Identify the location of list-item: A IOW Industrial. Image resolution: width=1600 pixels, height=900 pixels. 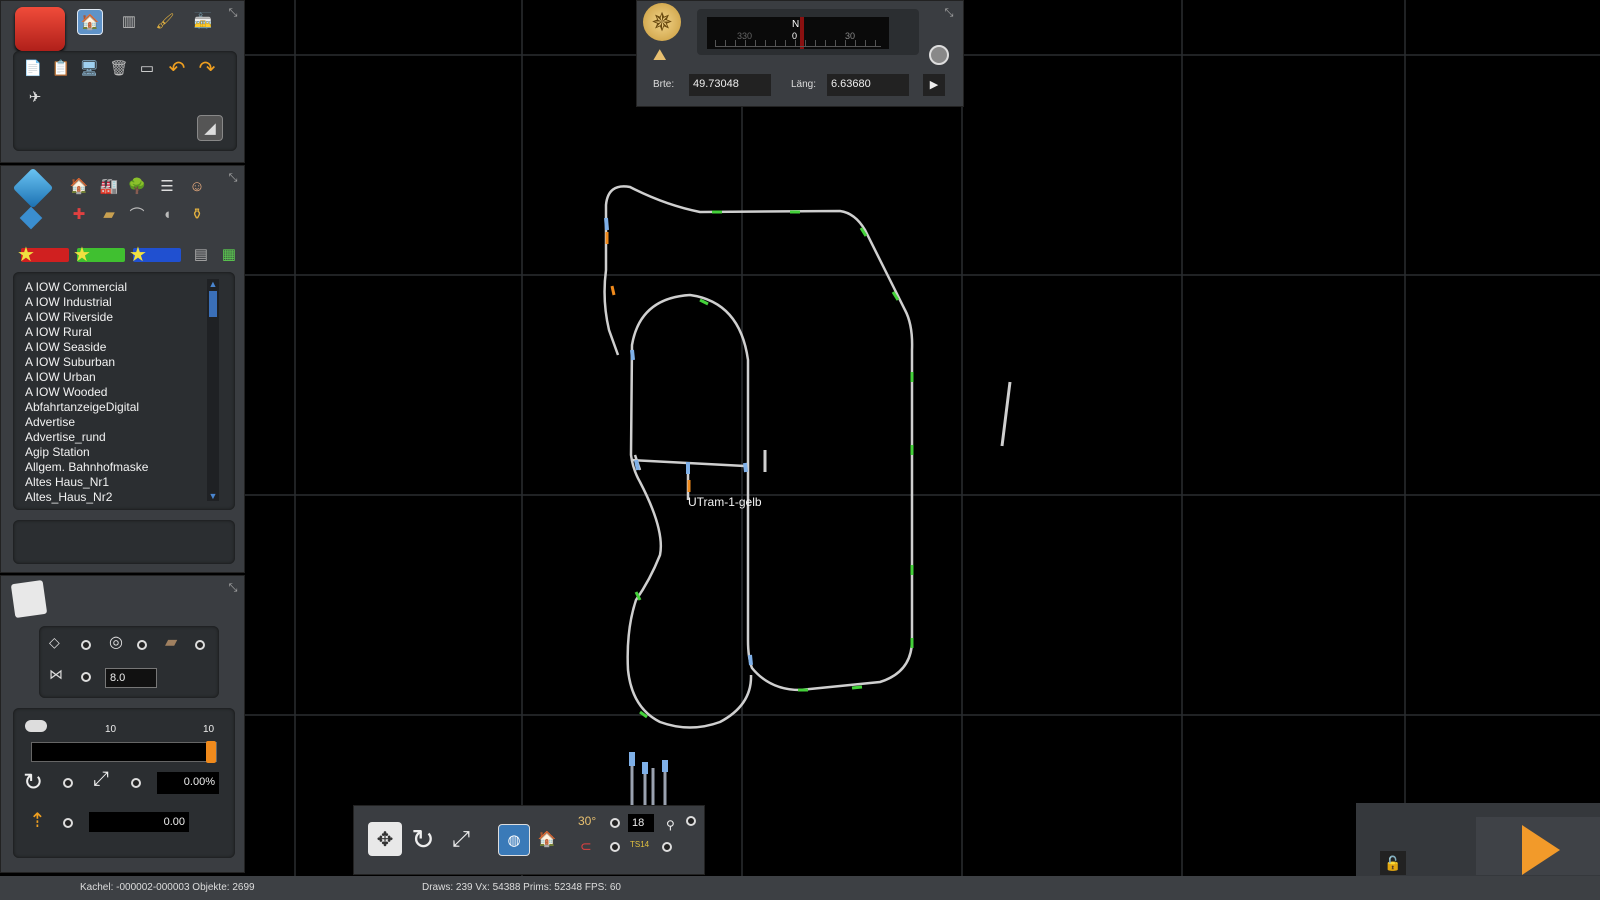
(115, 302).